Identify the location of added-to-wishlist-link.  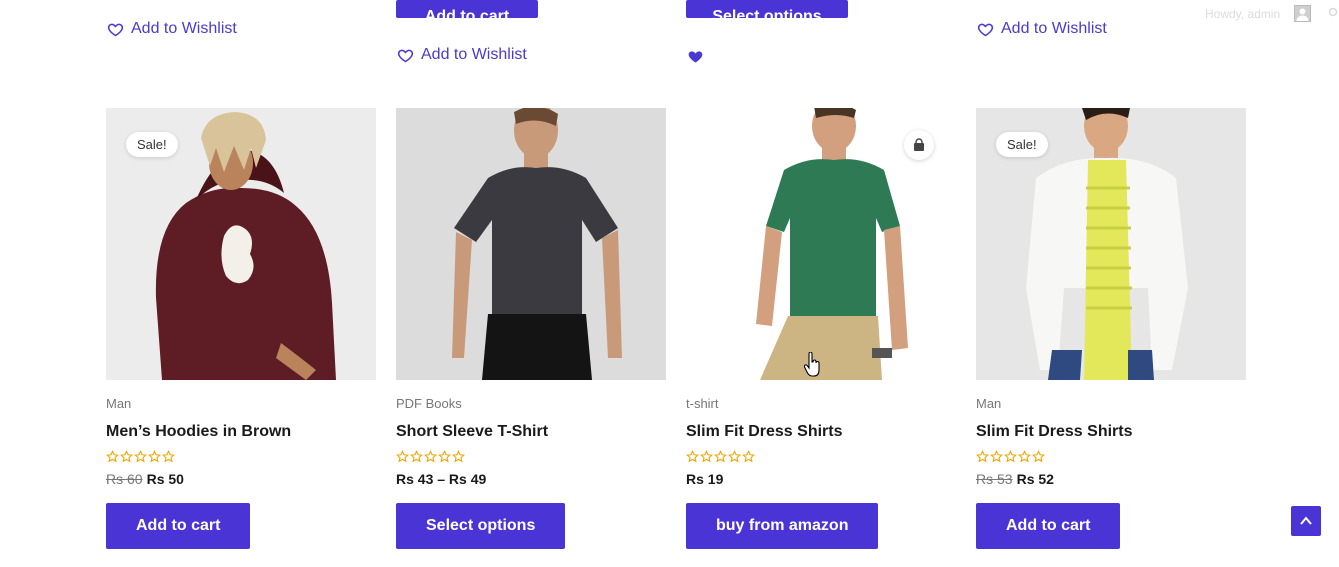
(695, 56).